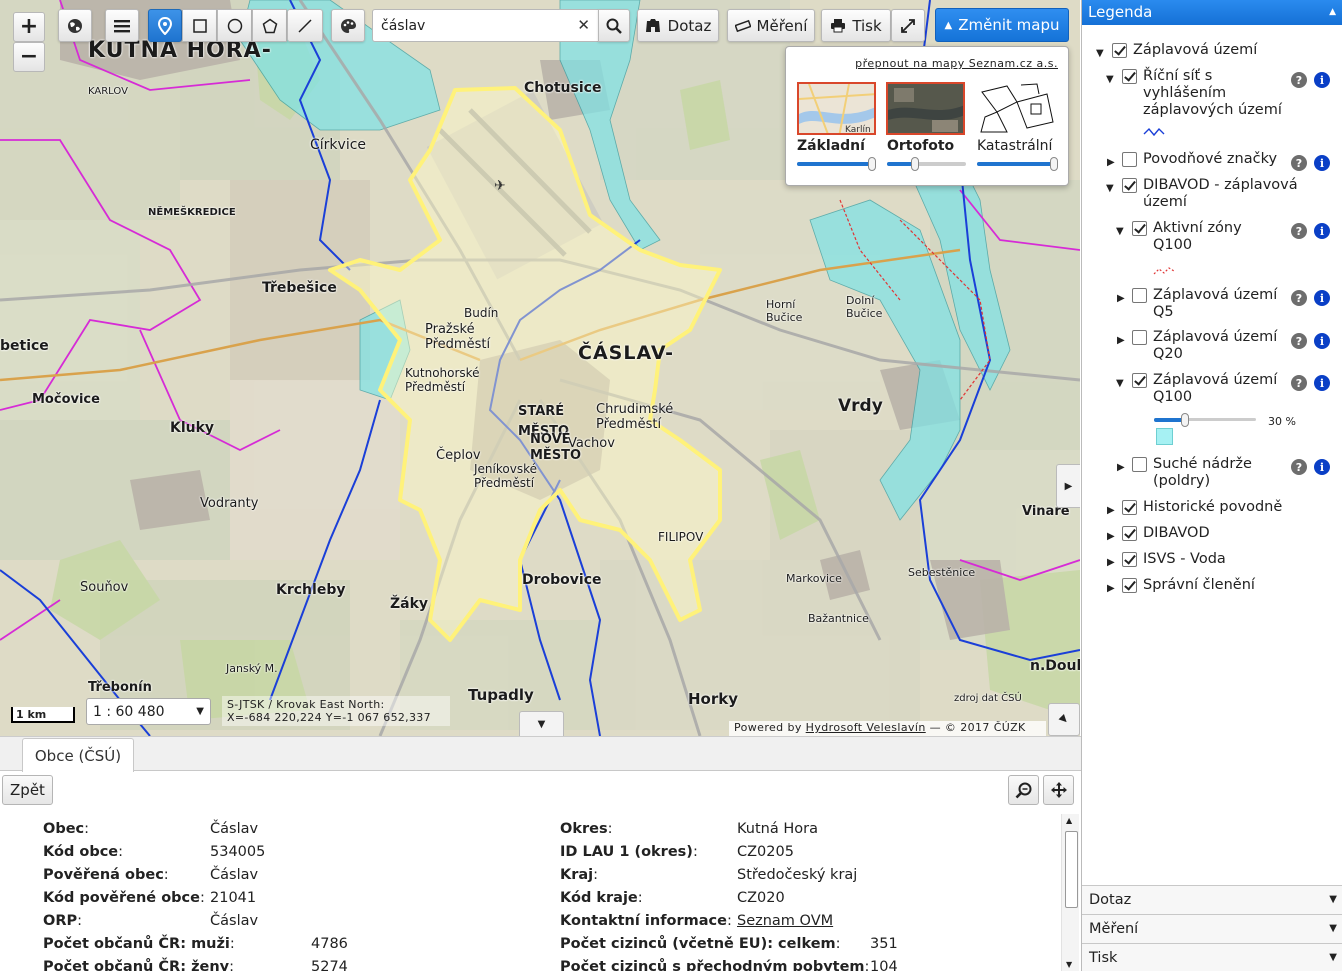 The image size is (1342, 971). What do you see at coordinates (562, 580) in the screenshot?
I see `map-label-drobovice: Drobovice` at bounding box center [562, 580].